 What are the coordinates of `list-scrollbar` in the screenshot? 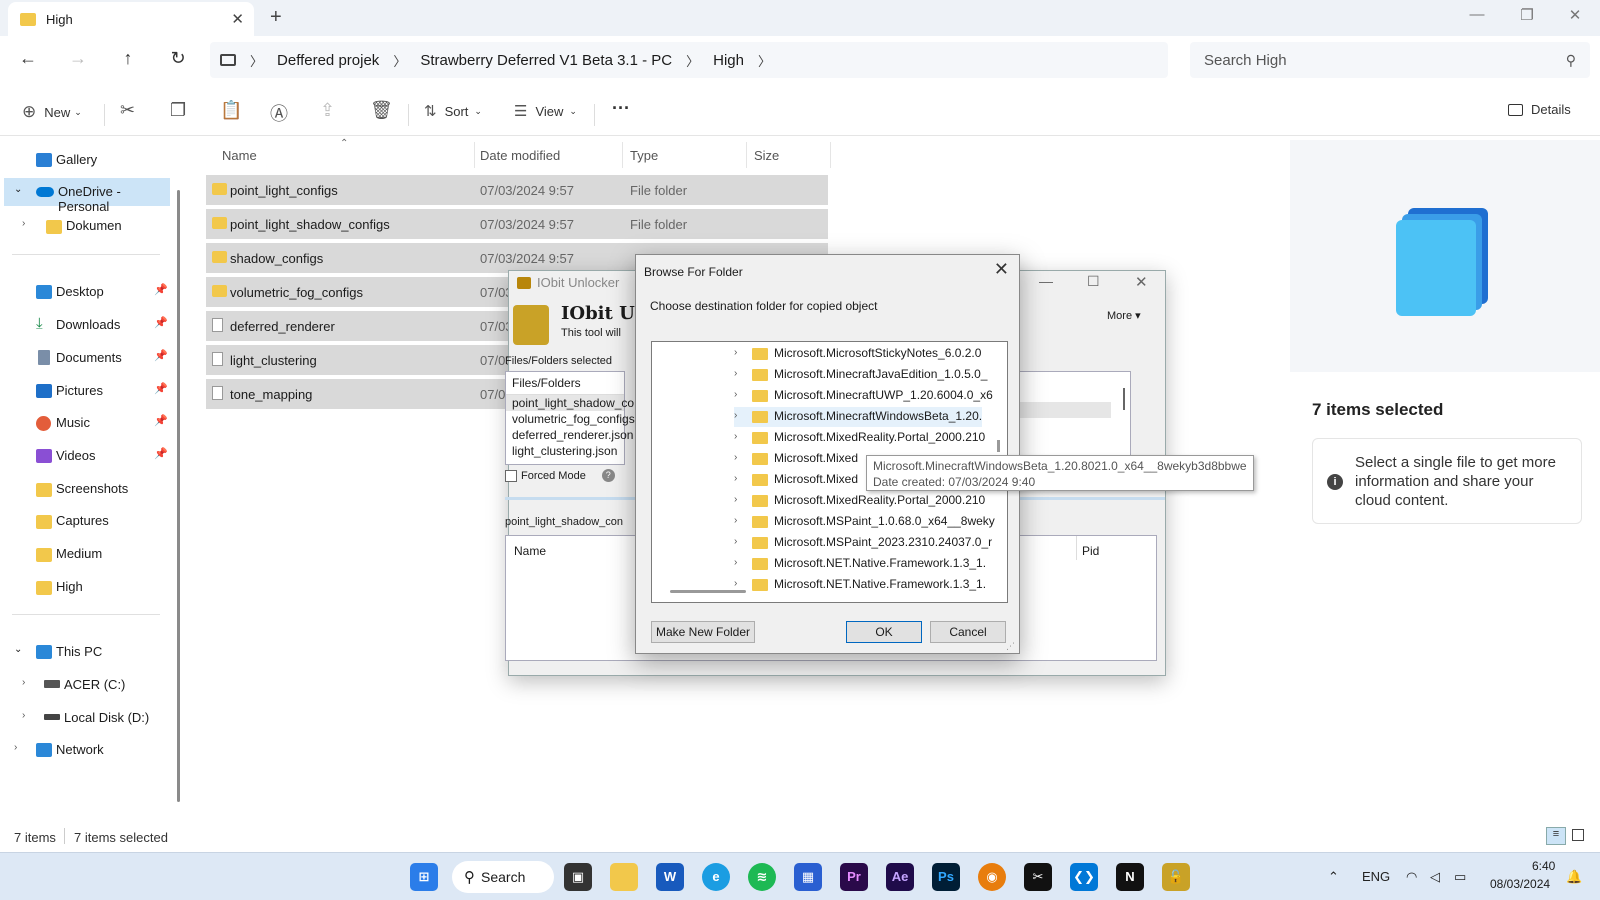 It's located at (1124, 399).